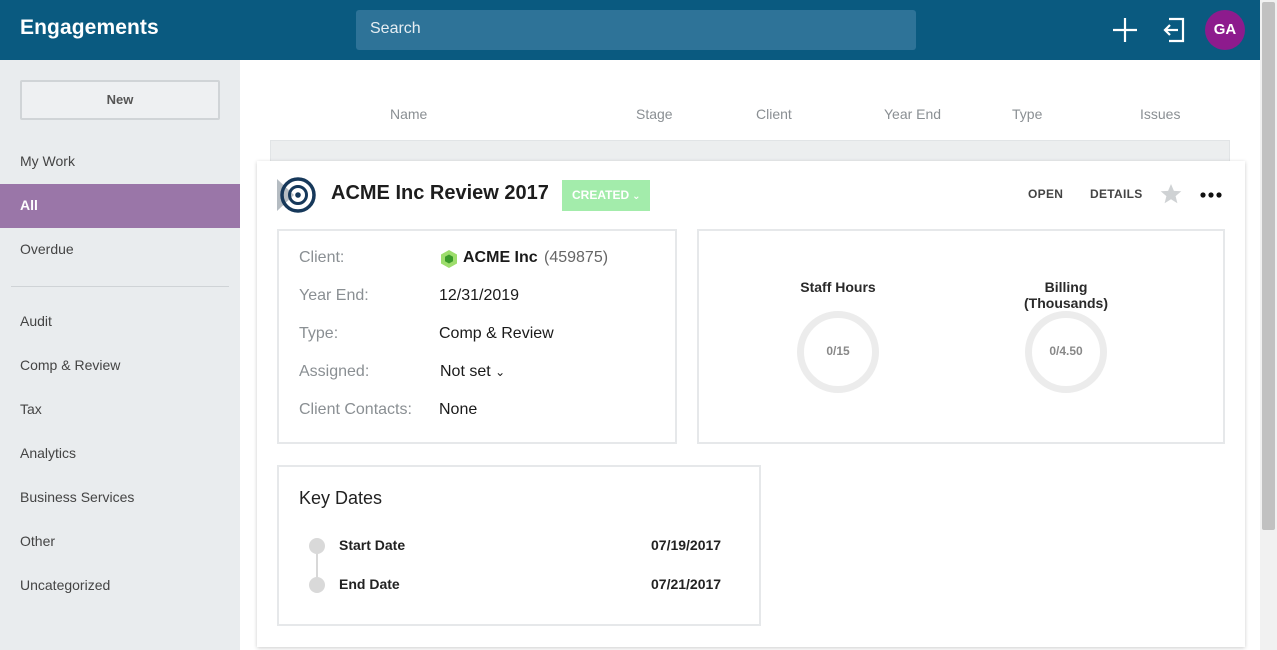 The image size is (1277, 650). What do you see at coordinates (1066, 351) in the screenshot?
I see `billing-value: 0/4.50` at bounding box center [1066, 351].